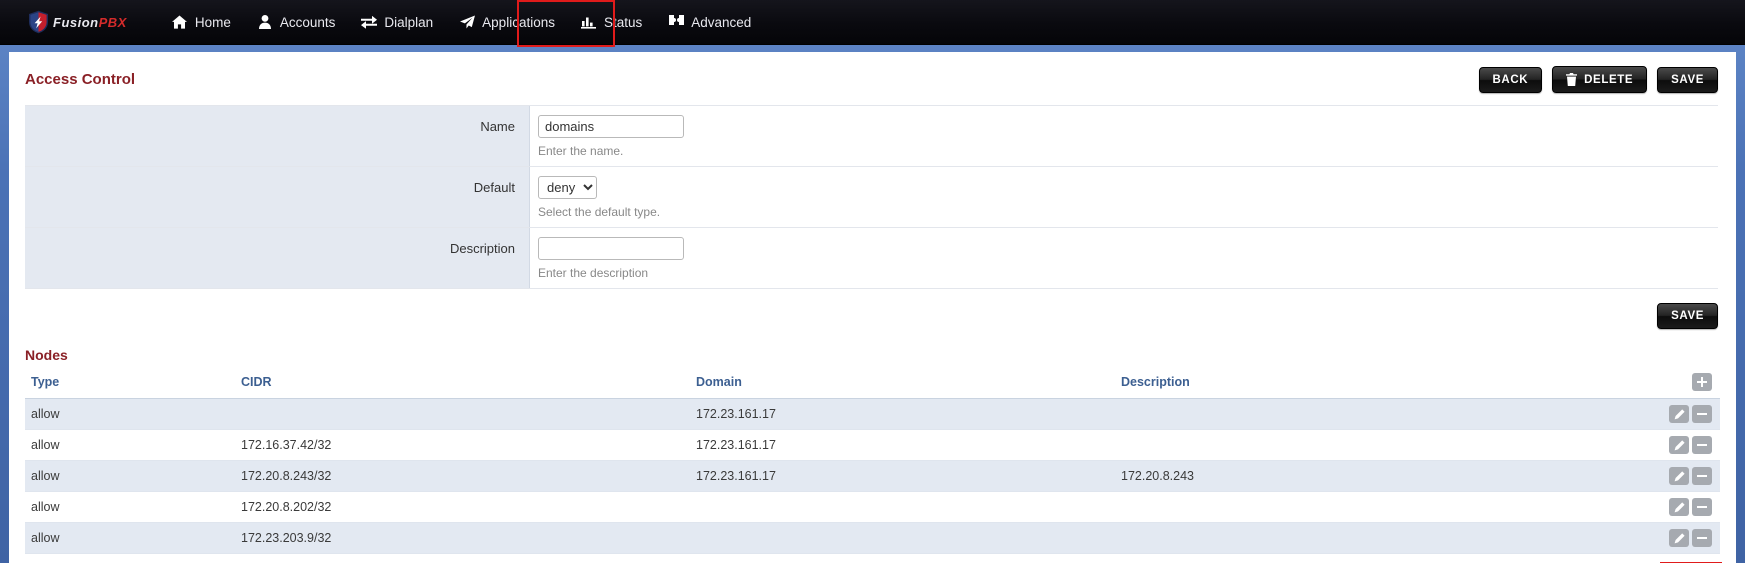 The image size is (1745, 563). Describe the element at coordinates (277, 258) in the screenshot. I see `description-label: Description` at that location.